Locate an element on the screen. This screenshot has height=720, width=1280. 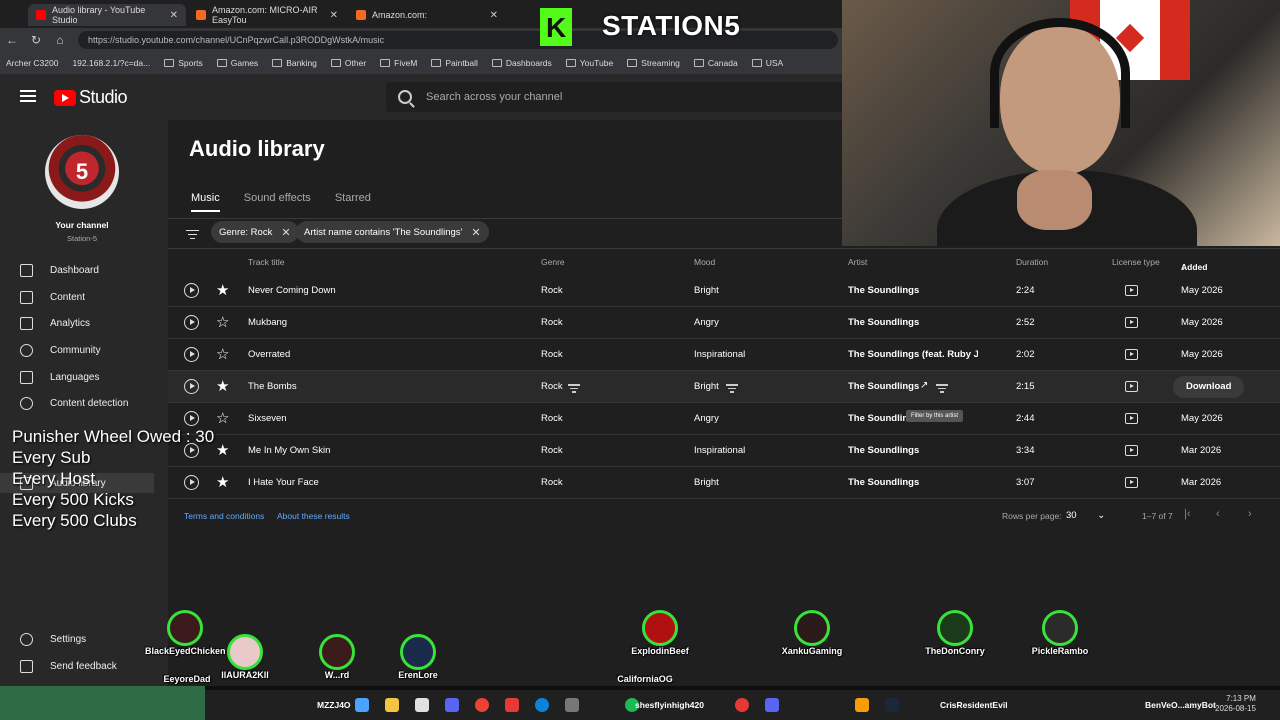
col-mood: Mood is located at coordinates (704, 262).